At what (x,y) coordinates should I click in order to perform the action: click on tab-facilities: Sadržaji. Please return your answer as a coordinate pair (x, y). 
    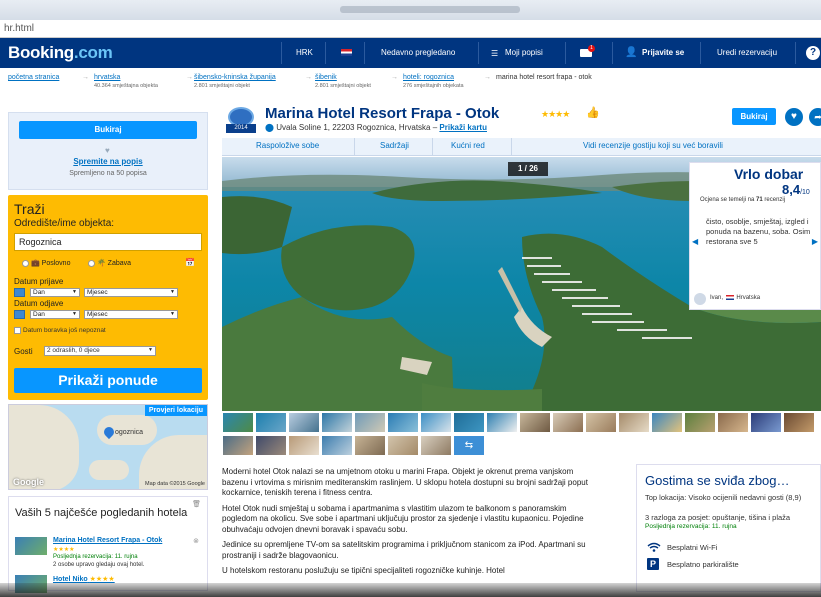
    Looking at the image, I should click on (394, 145).